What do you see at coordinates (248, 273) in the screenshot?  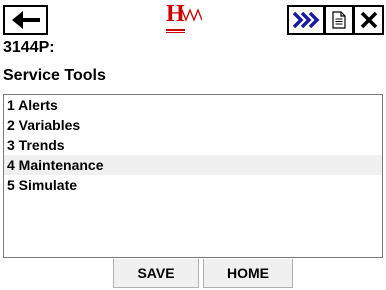 I see `home-button: HOME` at bounding box center [248, 273].